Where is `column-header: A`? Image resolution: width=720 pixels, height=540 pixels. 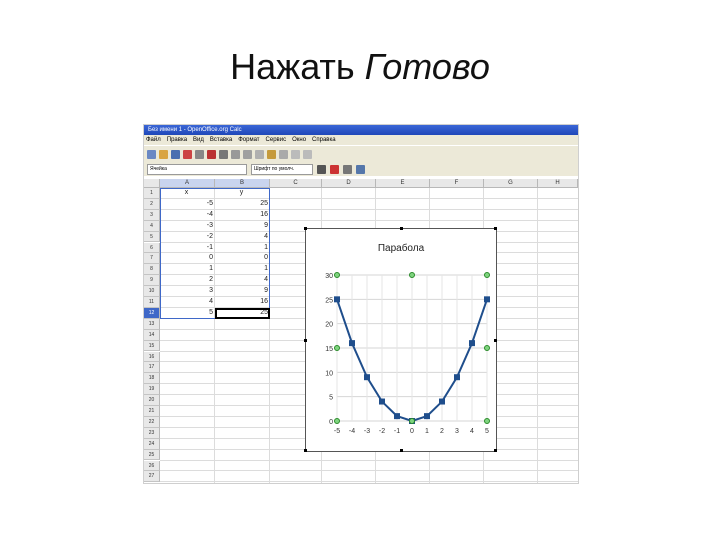 column-header: A is located at coordinates (187, 183).